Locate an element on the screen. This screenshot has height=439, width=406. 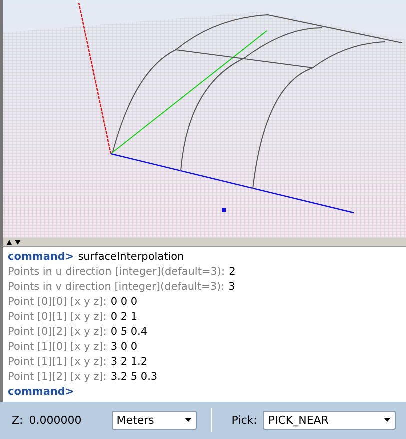
console-question: Point [0][2] [x y z]: is located at coordinates (57, 332).